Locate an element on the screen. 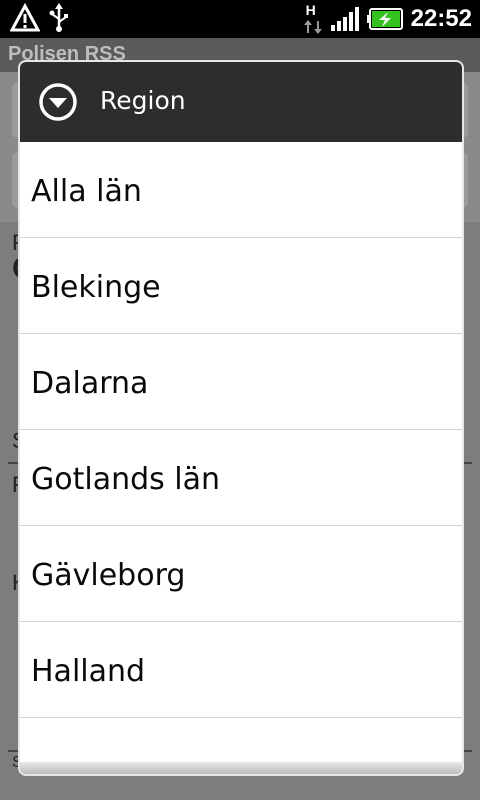 Image resolution: width=480 pixels, height=800 pixels. status-bar-right: H 22:52 is located at coordinates (387, 18).